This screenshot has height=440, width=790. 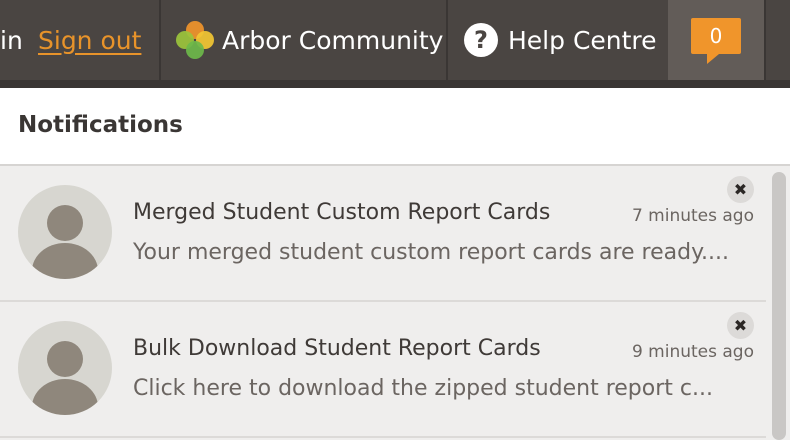 I want to click on notification-count-badge: 0, so click(x=716, y=41).